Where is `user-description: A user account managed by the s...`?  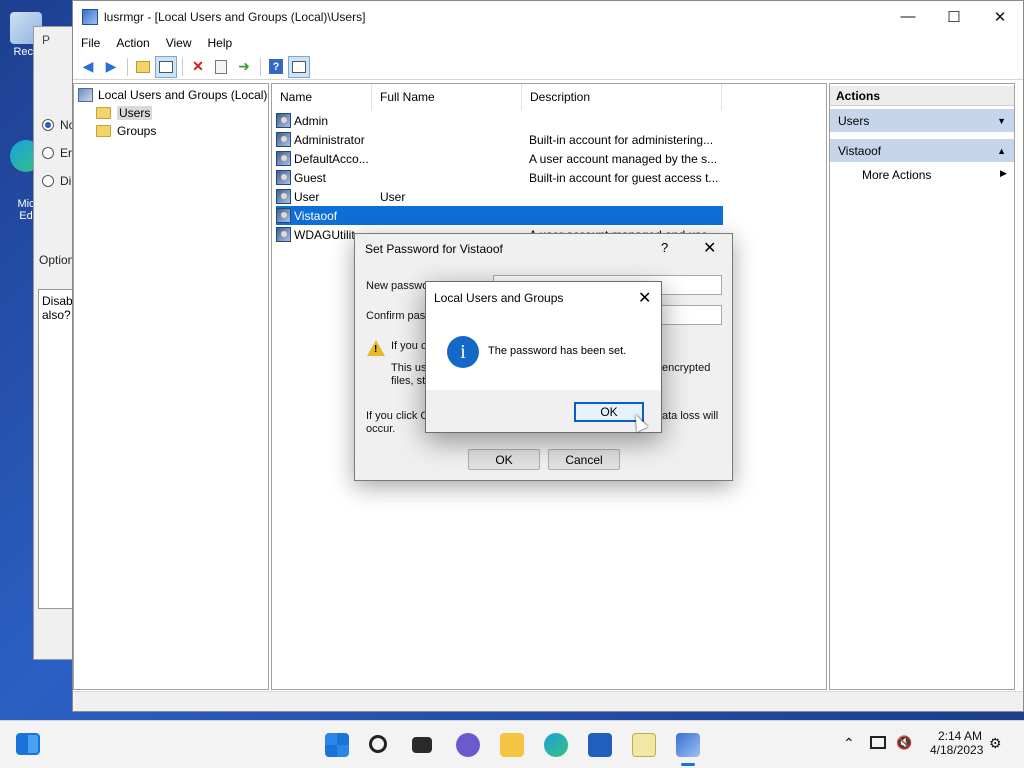
user-description: A user account managed by the s... is located at coordinates (623, 158).